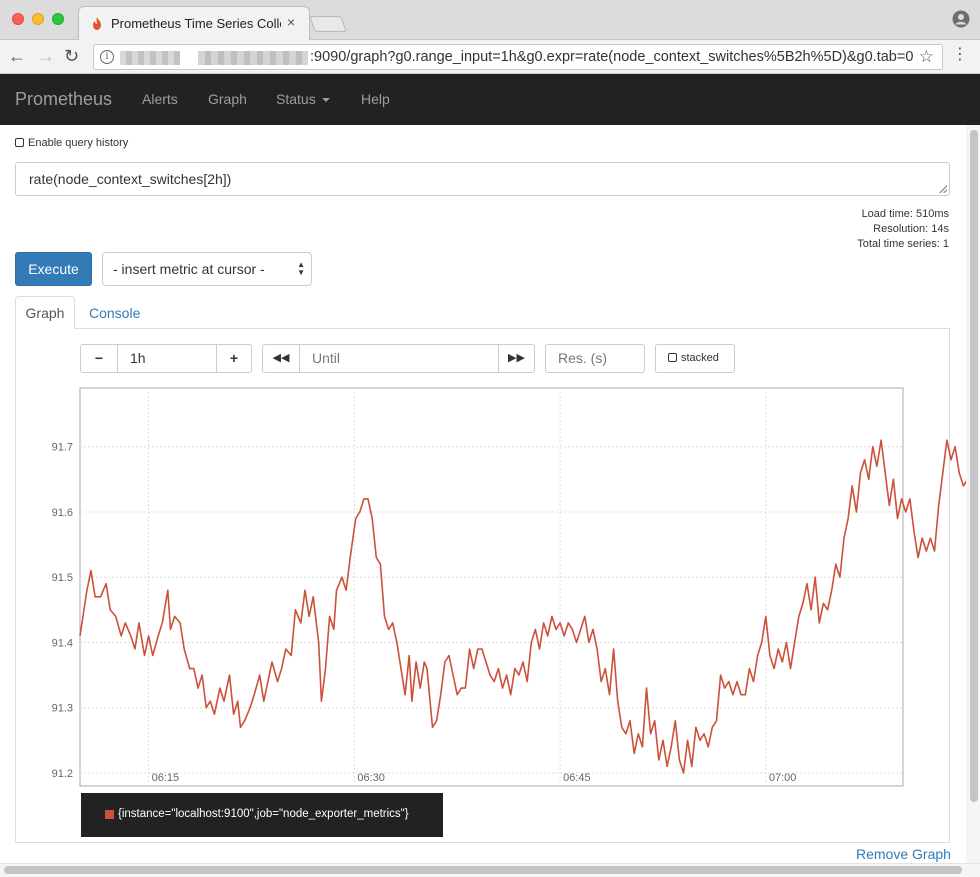  I want to click on x-tick-label: 06:30, so click(371, 778).